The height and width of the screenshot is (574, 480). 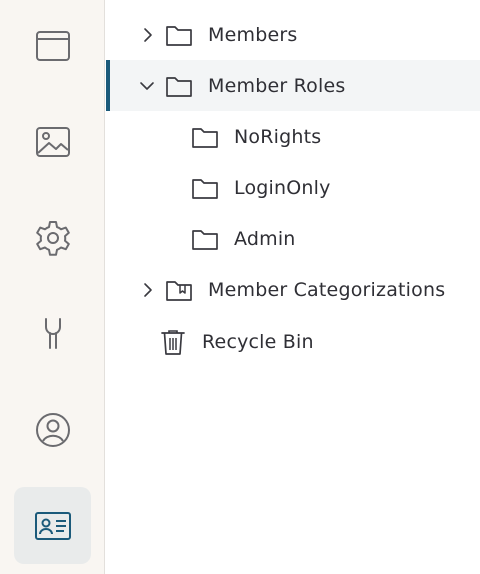 I want to click on gear-icon, so click(x=52, y=238).